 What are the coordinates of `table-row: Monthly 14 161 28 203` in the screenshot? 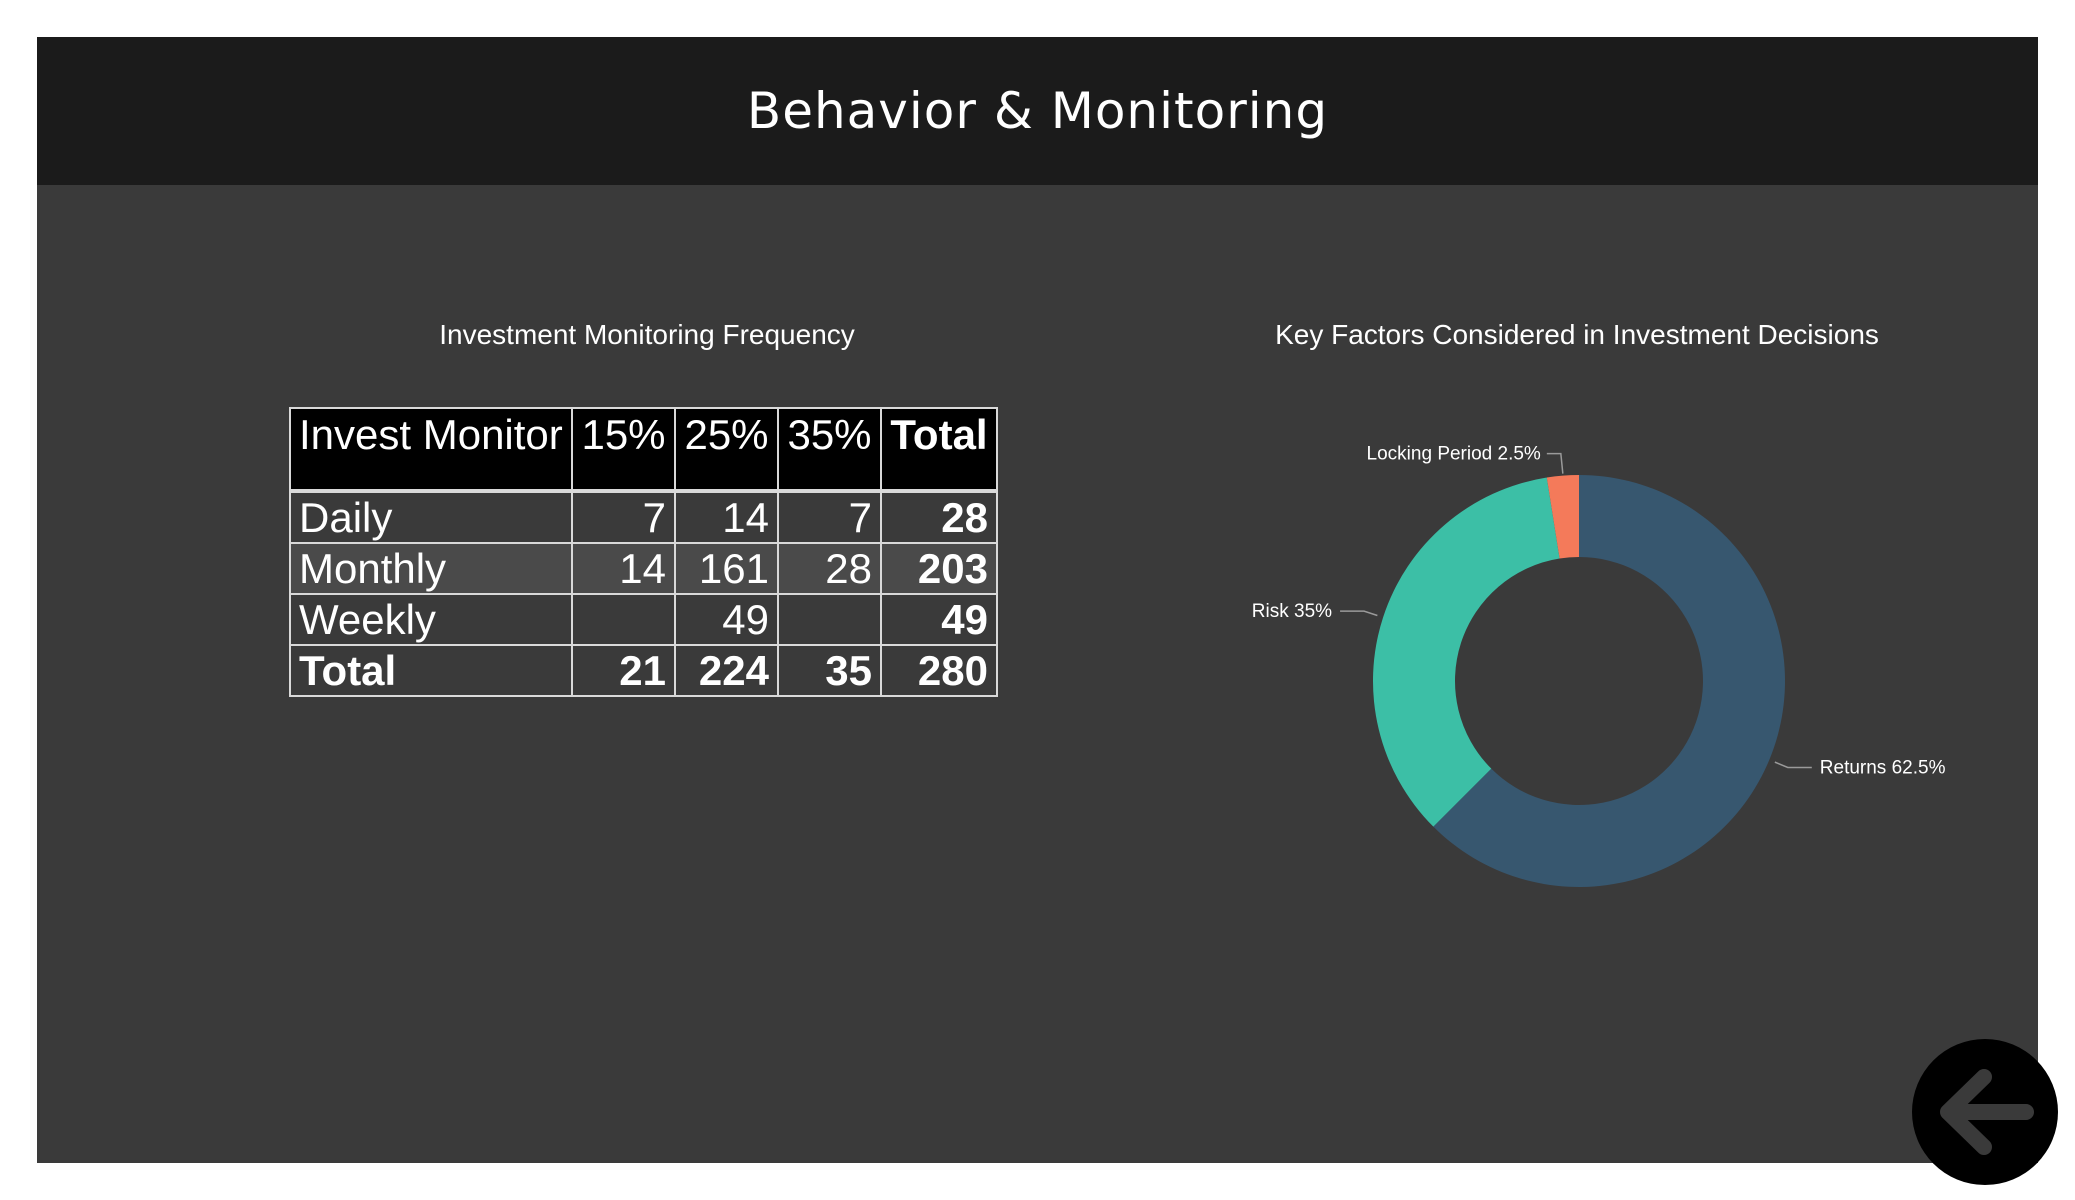 It's located at (643, 568).